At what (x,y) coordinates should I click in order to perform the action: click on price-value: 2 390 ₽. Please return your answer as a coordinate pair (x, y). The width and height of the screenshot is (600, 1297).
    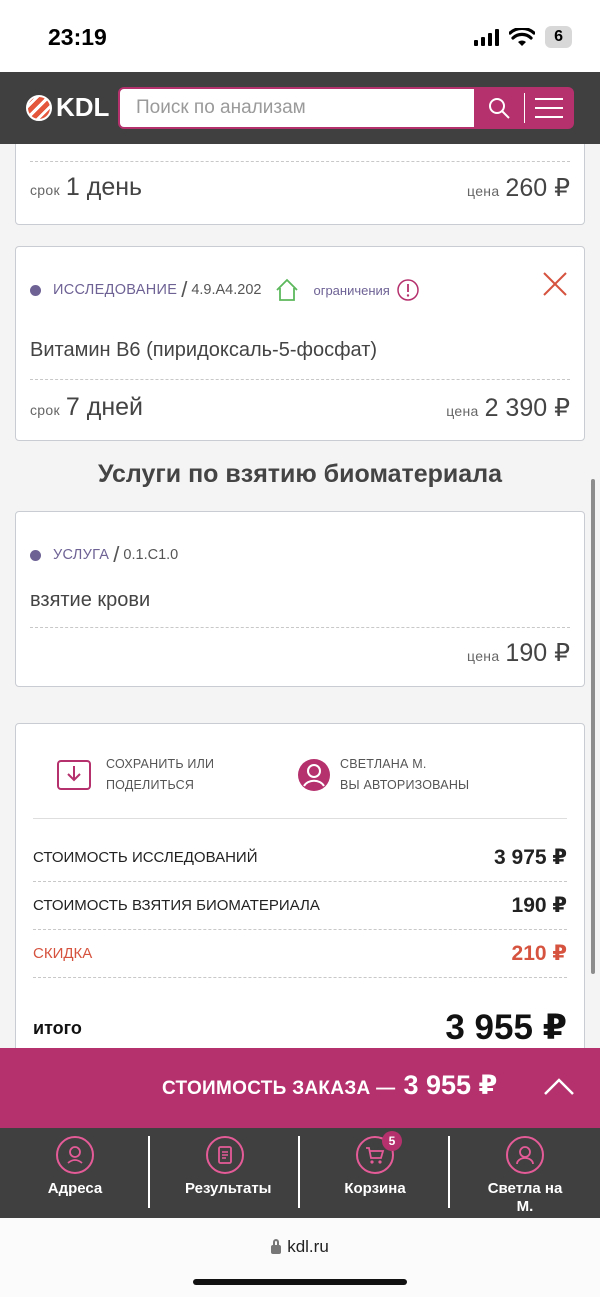
    Looking at the image, I should click on (527, 408).